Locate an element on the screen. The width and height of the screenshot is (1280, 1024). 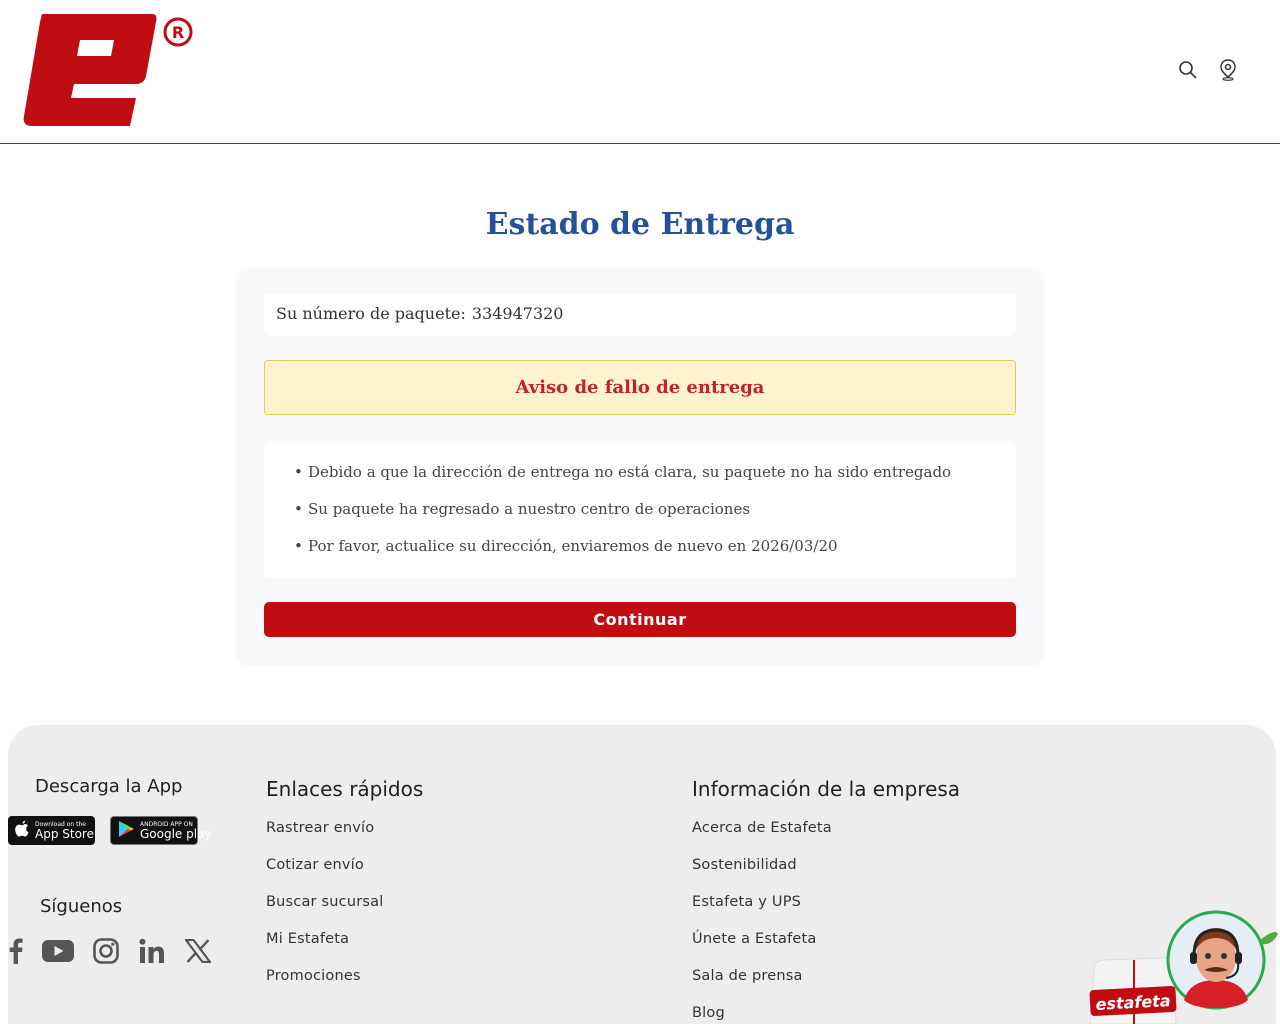
package-label: Su número de paquete: is located at coordinates (371, 313).